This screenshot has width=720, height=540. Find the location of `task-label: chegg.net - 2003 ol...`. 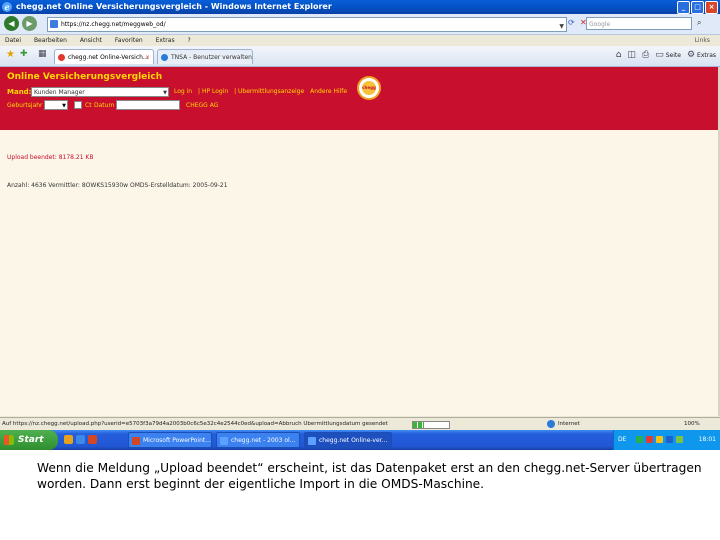

task-label: chegg.net - 2003 ol... is located at coordinates (263, 440).